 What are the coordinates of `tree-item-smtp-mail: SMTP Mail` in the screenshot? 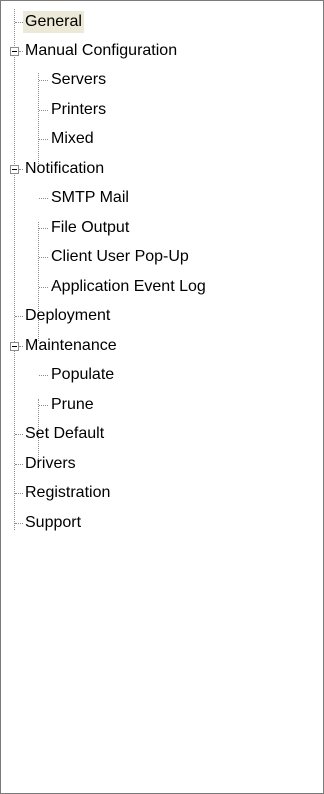 It's located at (161, 198).